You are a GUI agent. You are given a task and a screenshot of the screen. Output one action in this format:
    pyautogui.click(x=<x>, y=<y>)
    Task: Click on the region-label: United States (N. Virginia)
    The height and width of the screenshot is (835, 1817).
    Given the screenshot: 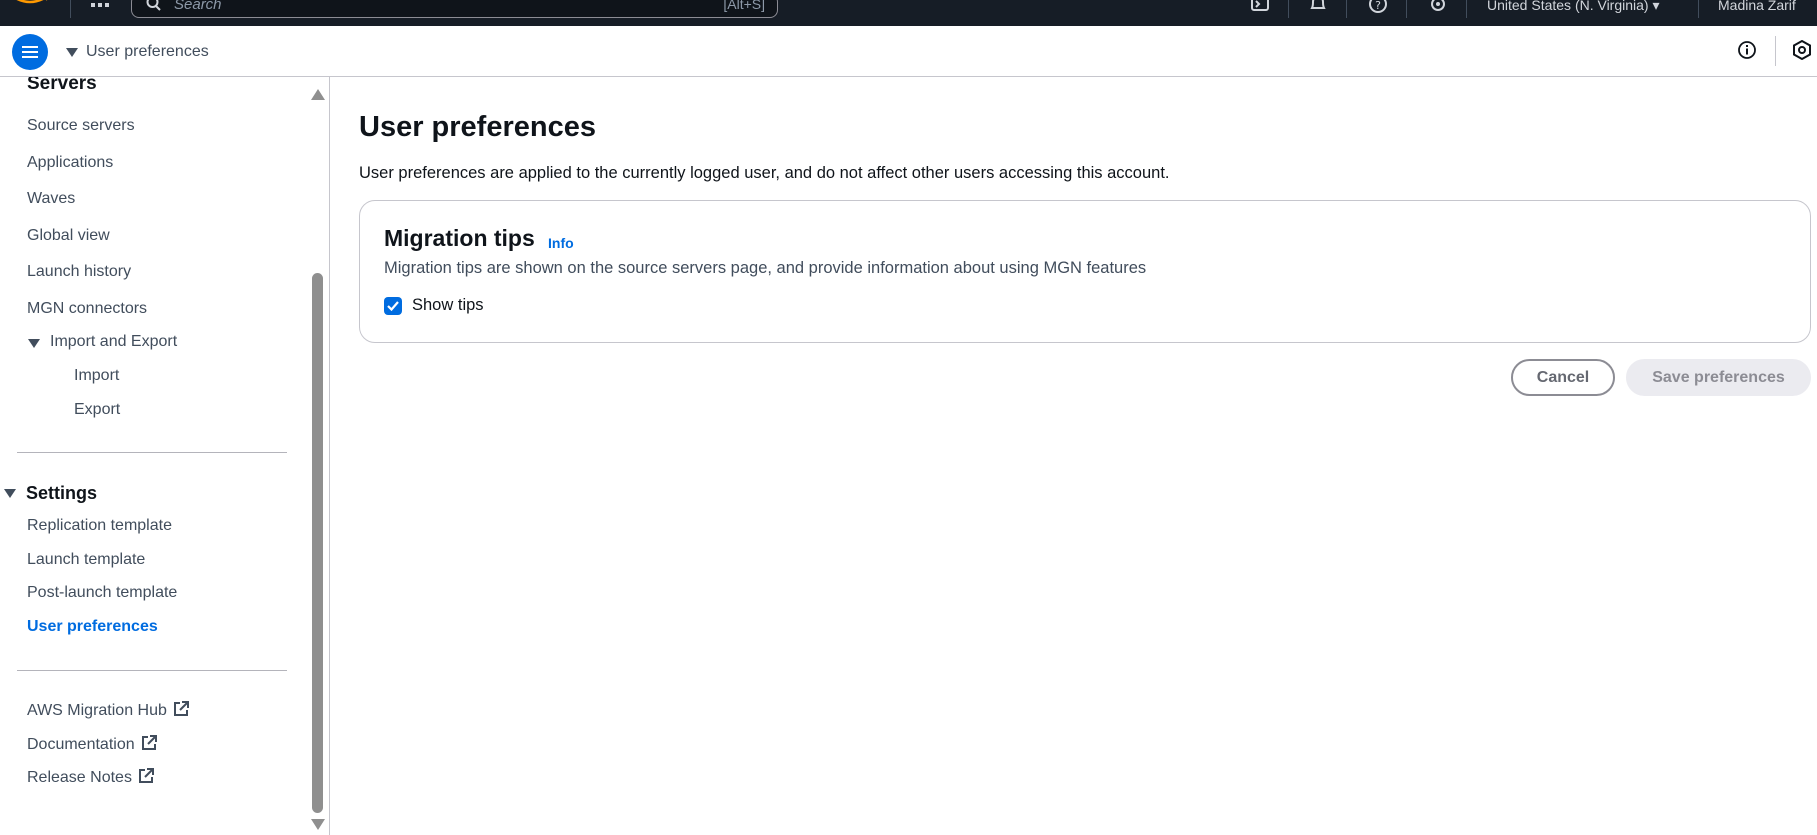 What is the action you would take?
    pyautogui.click(x=1568, y=6)
    